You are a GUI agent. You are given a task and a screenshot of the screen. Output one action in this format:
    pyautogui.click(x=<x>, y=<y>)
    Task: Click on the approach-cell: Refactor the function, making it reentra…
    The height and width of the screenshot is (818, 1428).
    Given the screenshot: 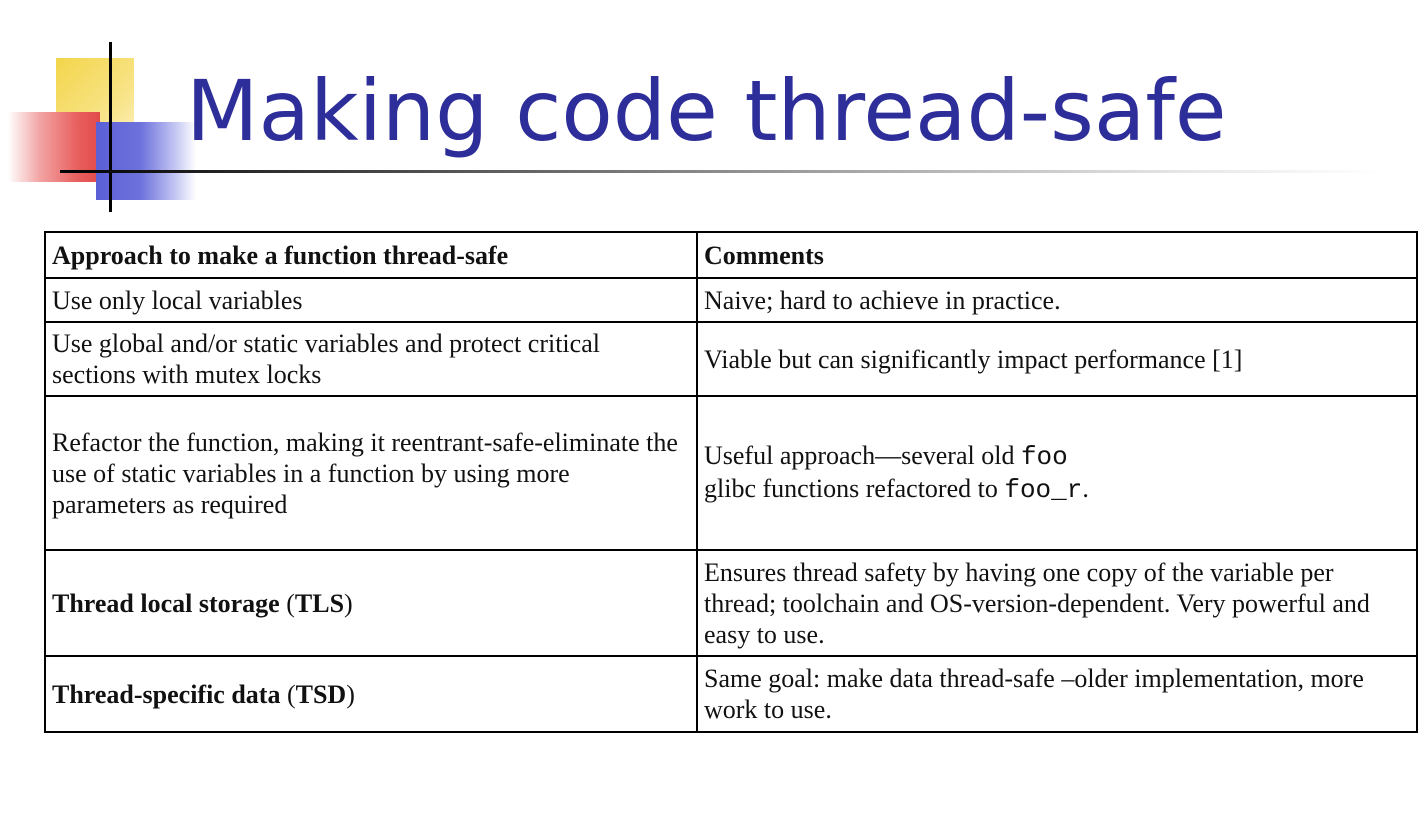 What is the action you would take?
    pyautogui.click(x=371, y=473)
    